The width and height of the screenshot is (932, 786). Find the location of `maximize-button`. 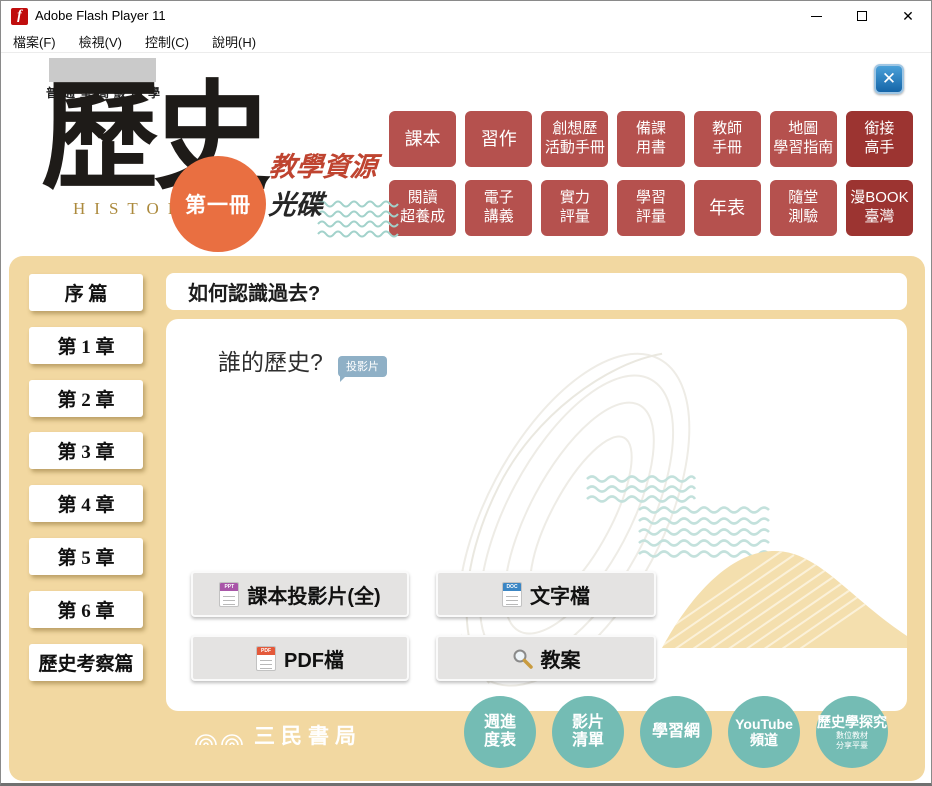

maximize-button is located at coordinates (862, 16).